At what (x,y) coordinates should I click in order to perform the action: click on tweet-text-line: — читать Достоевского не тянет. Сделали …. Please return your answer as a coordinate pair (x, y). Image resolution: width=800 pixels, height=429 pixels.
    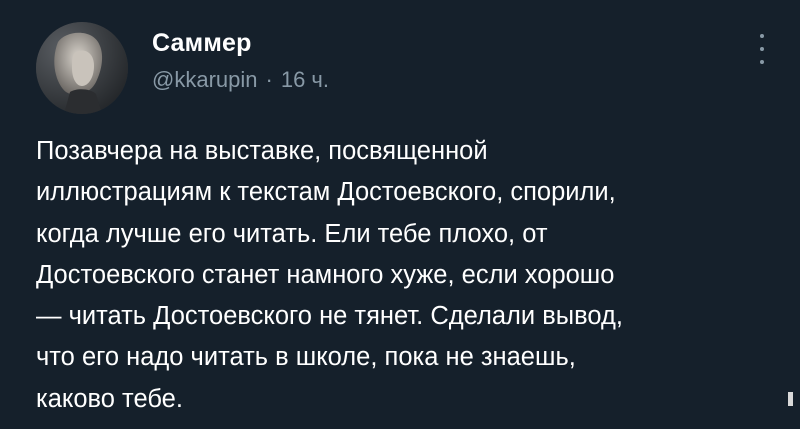
    Looking at the image, I should click on (329, 316).